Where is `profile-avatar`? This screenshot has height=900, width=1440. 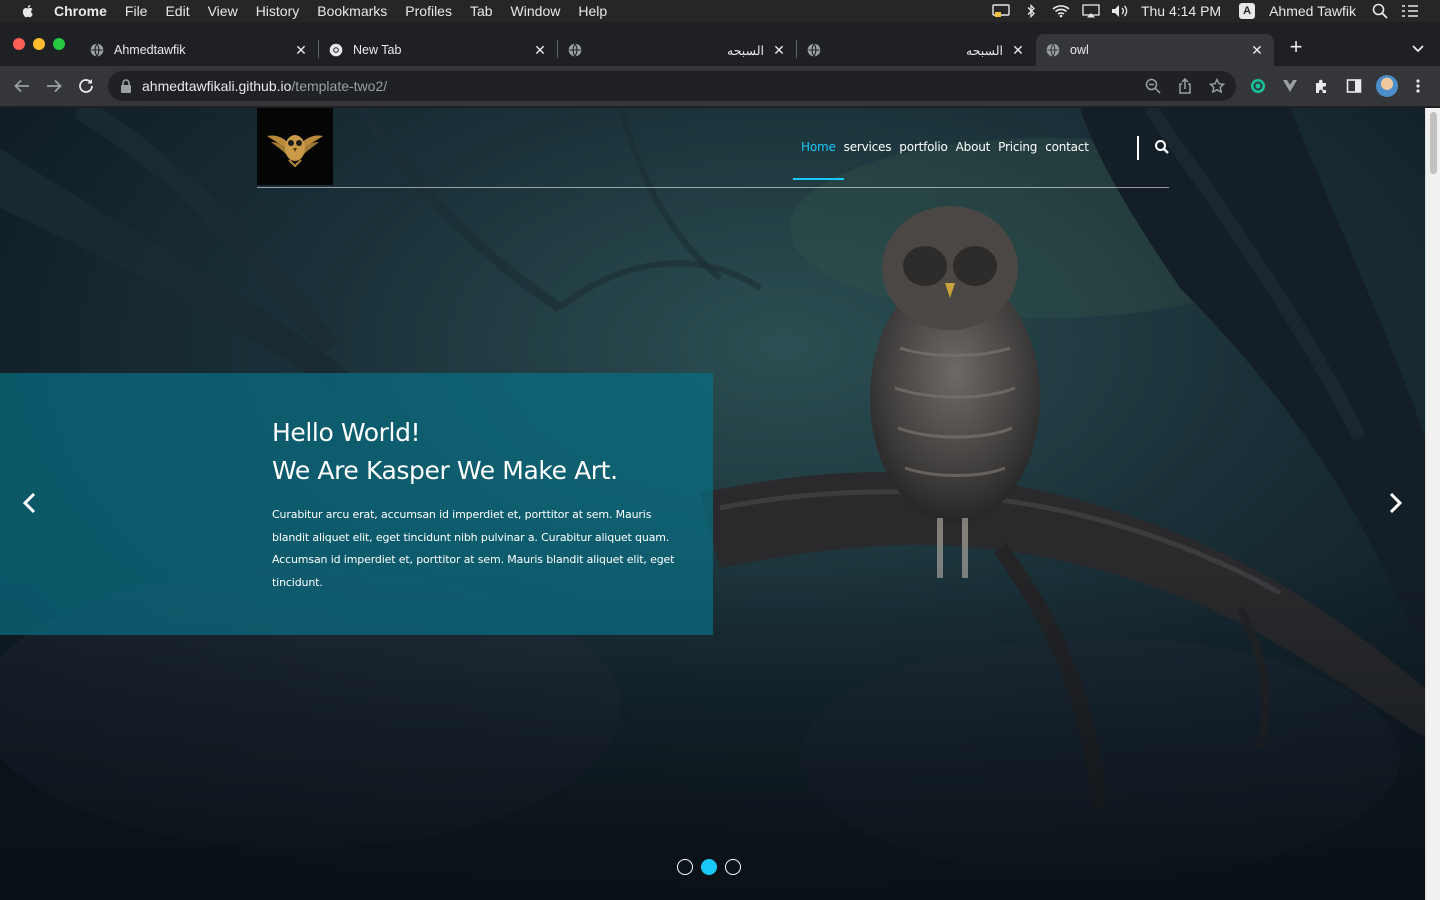 profile-avatar is located at coordinates (1387, 86).